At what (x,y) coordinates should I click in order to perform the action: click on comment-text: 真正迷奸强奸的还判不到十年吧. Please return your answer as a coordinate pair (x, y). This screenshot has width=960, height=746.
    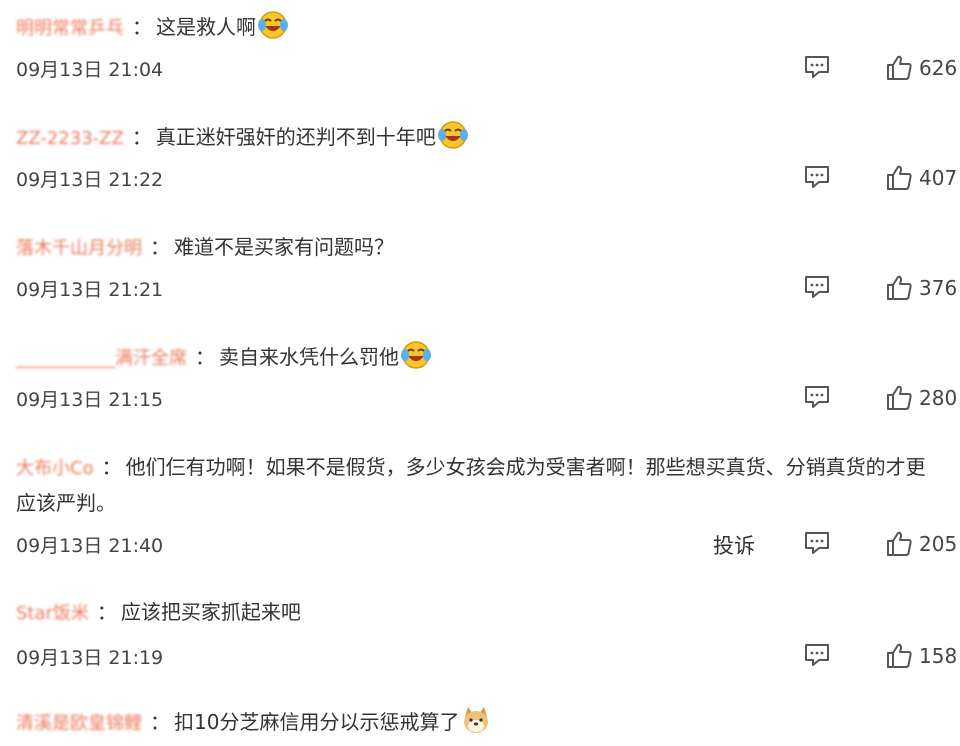
    Looking at the image, I should click on (295, 137).